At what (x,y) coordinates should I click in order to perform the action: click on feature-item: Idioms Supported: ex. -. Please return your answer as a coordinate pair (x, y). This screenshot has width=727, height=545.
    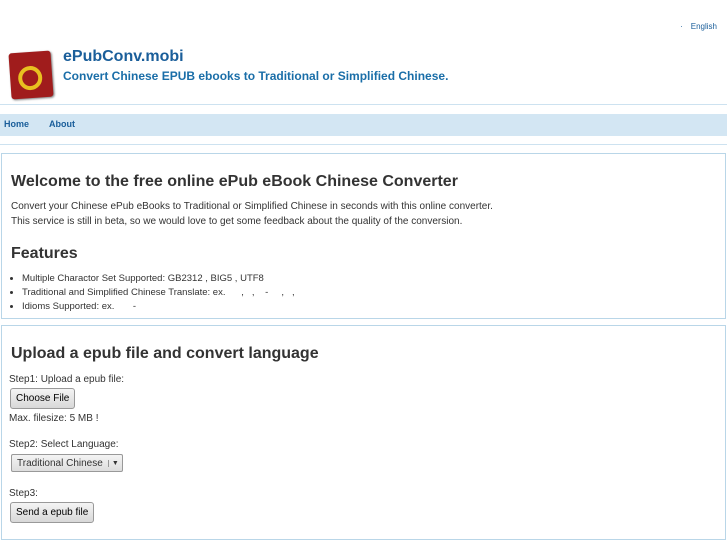
    Looking at the image, I should click on (158, 307).